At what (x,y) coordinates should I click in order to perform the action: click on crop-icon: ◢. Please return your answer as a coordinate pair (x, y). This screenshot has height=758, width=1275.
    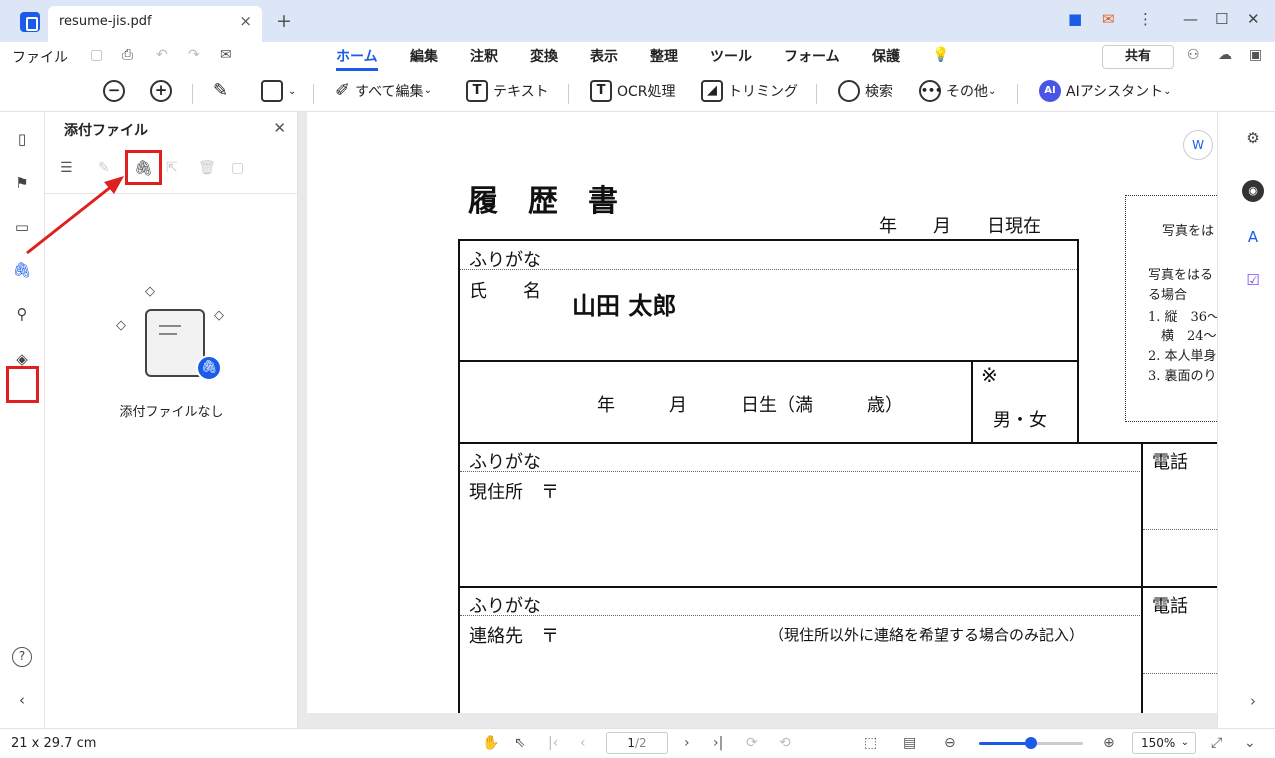
    Looking at the image, I should click on (712, 91).